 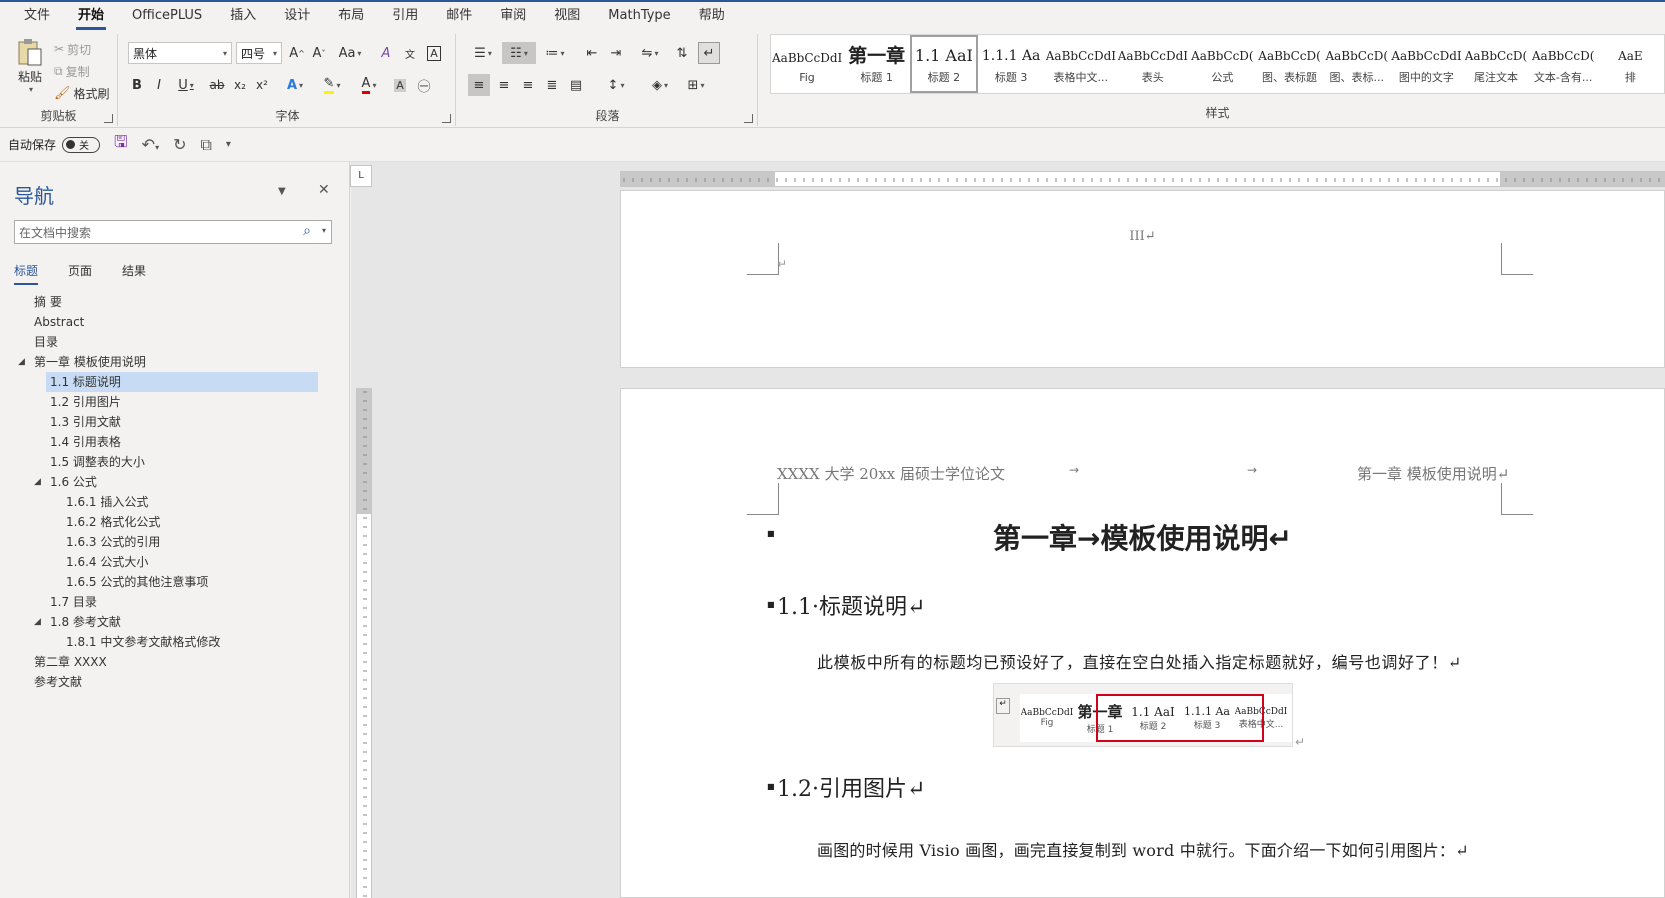 What do you see at coordinates (165, 542) in the screenshot?
I see `nav-heading-item: 1.6.3 公式的引用` at bounding box center [165, 542].